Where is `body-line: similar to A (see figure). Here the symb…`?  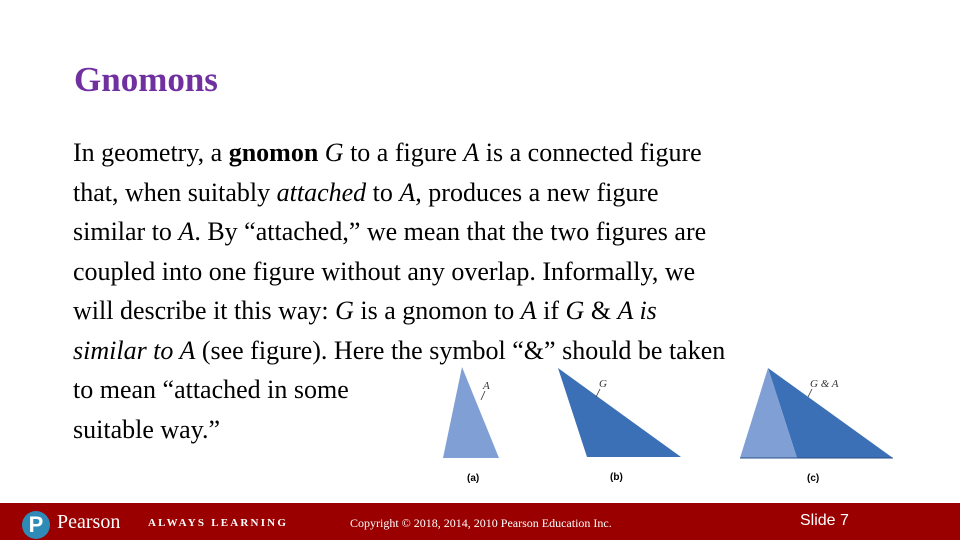
body-line: similar to A (see figure). Here the symb… is located at coordinates (483, 351).